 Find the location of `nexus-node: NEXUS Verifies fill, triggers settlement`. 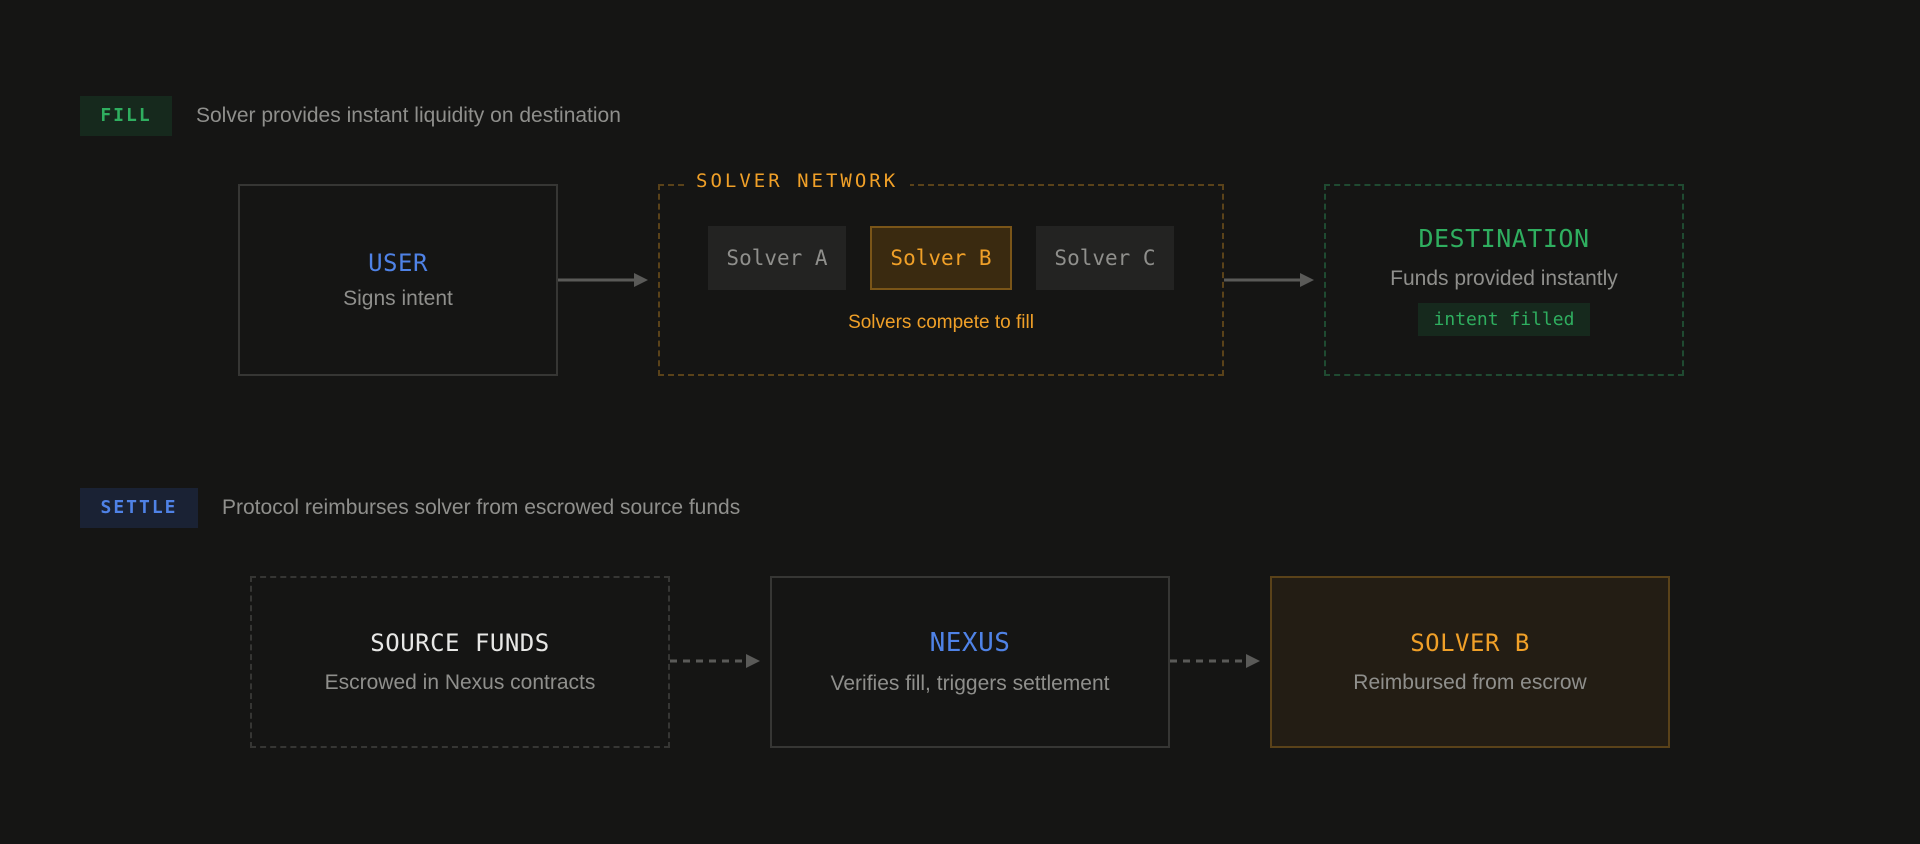

nexus-node: NEXUS Verifies fill, triggers settlement is located at coordinates (970, 662).